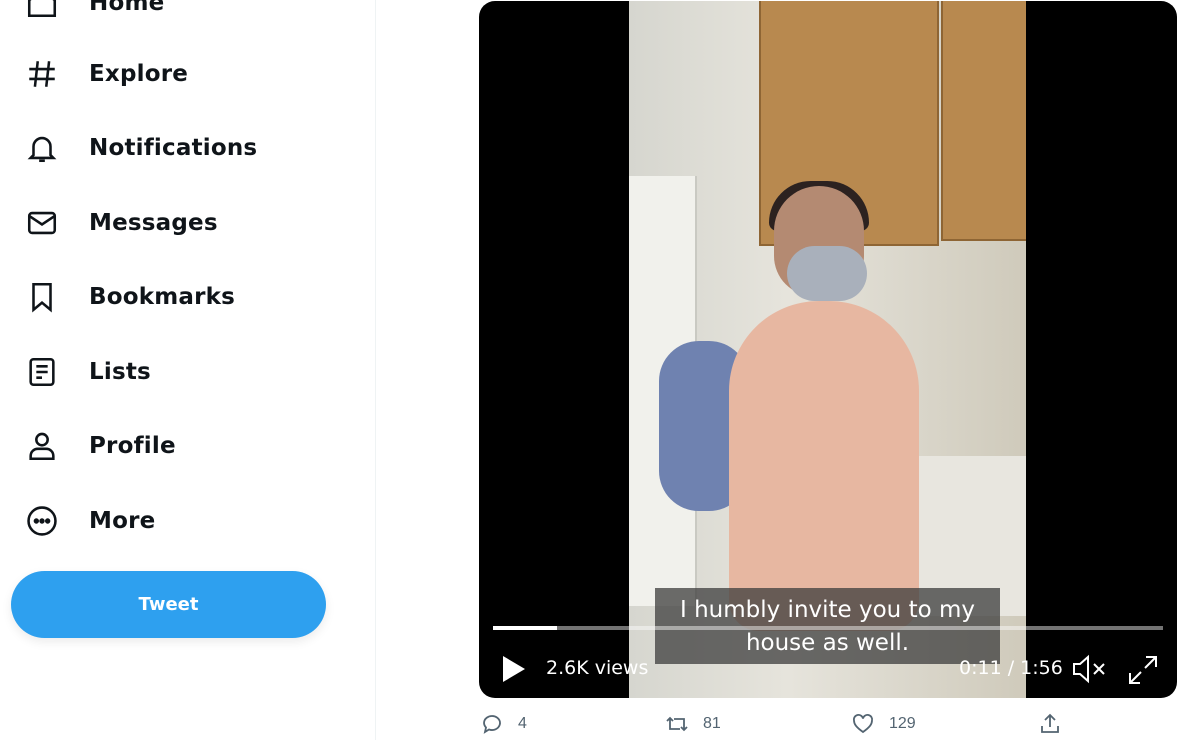  I want to click on sidebar-item-bookmarks: Bookmarks, so click(128, 297).